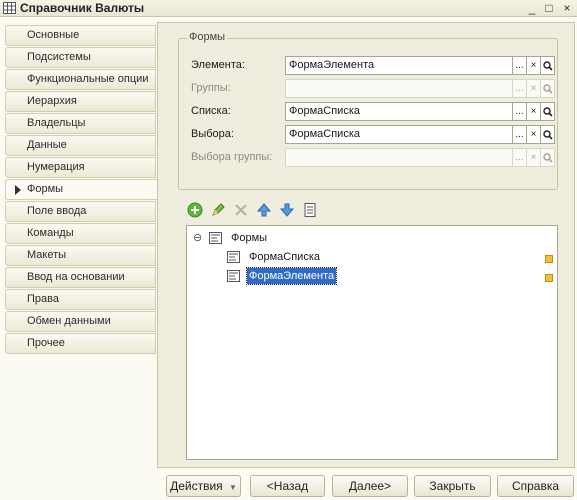 The image size is (577, 500). What do you see at coordinates (399, 134) in the screenshot?
I see `choice-form-field: ФормаСписка` at bounding box center [399, 134].